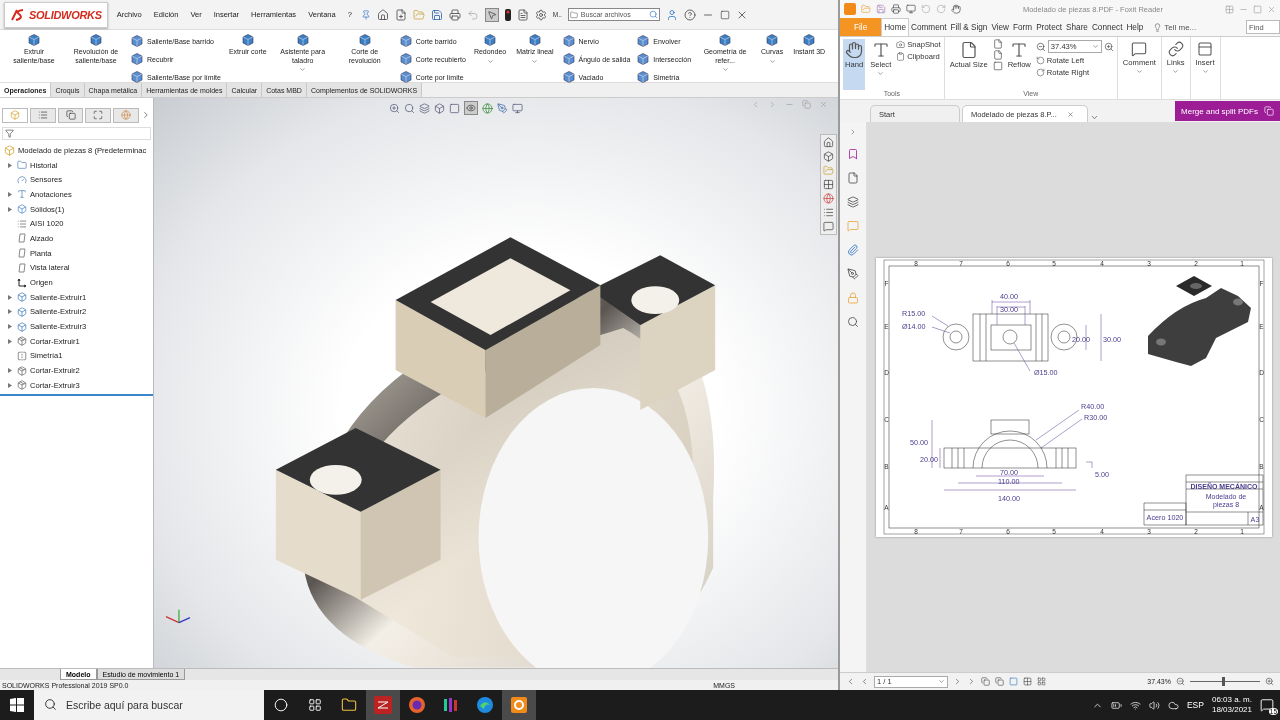 The height and width of the screenshot is (720, 1280). Describe the element at coordinates (1116, 705) in the screenshot. I see `battery-icon` at that location.